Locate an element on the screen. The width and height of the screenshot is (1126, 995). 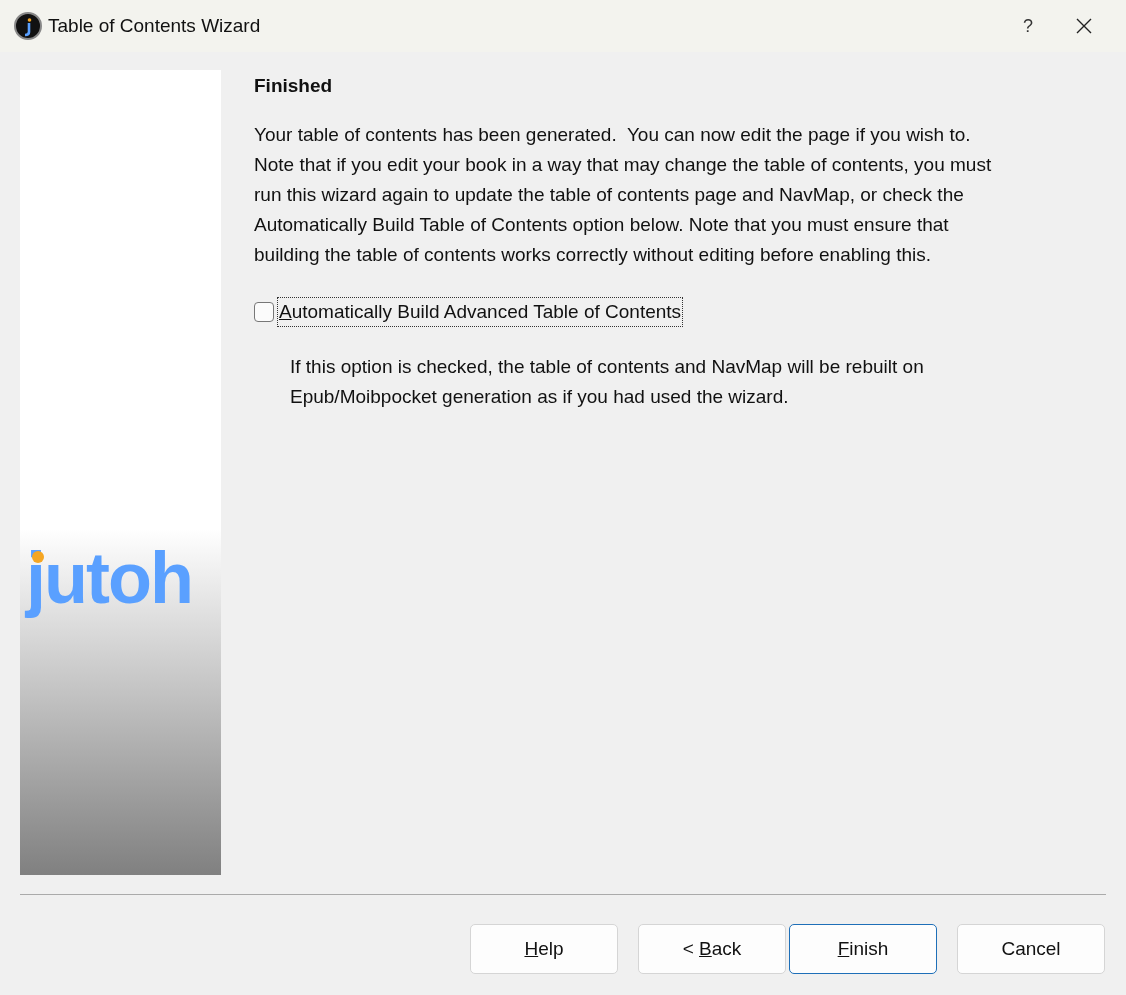
help-button: ? is located at coordinates (1028, 26).